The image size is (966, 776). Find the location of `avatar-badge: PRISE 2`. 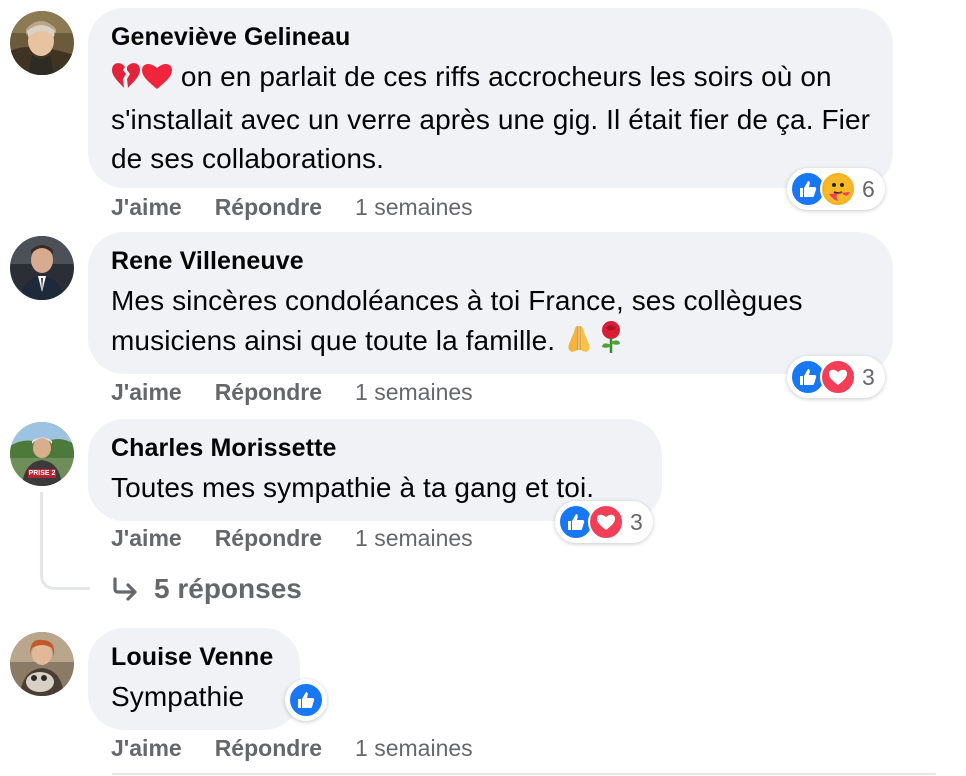

avatar-badge: PRISE 2 is located at coordinates (42, 473).